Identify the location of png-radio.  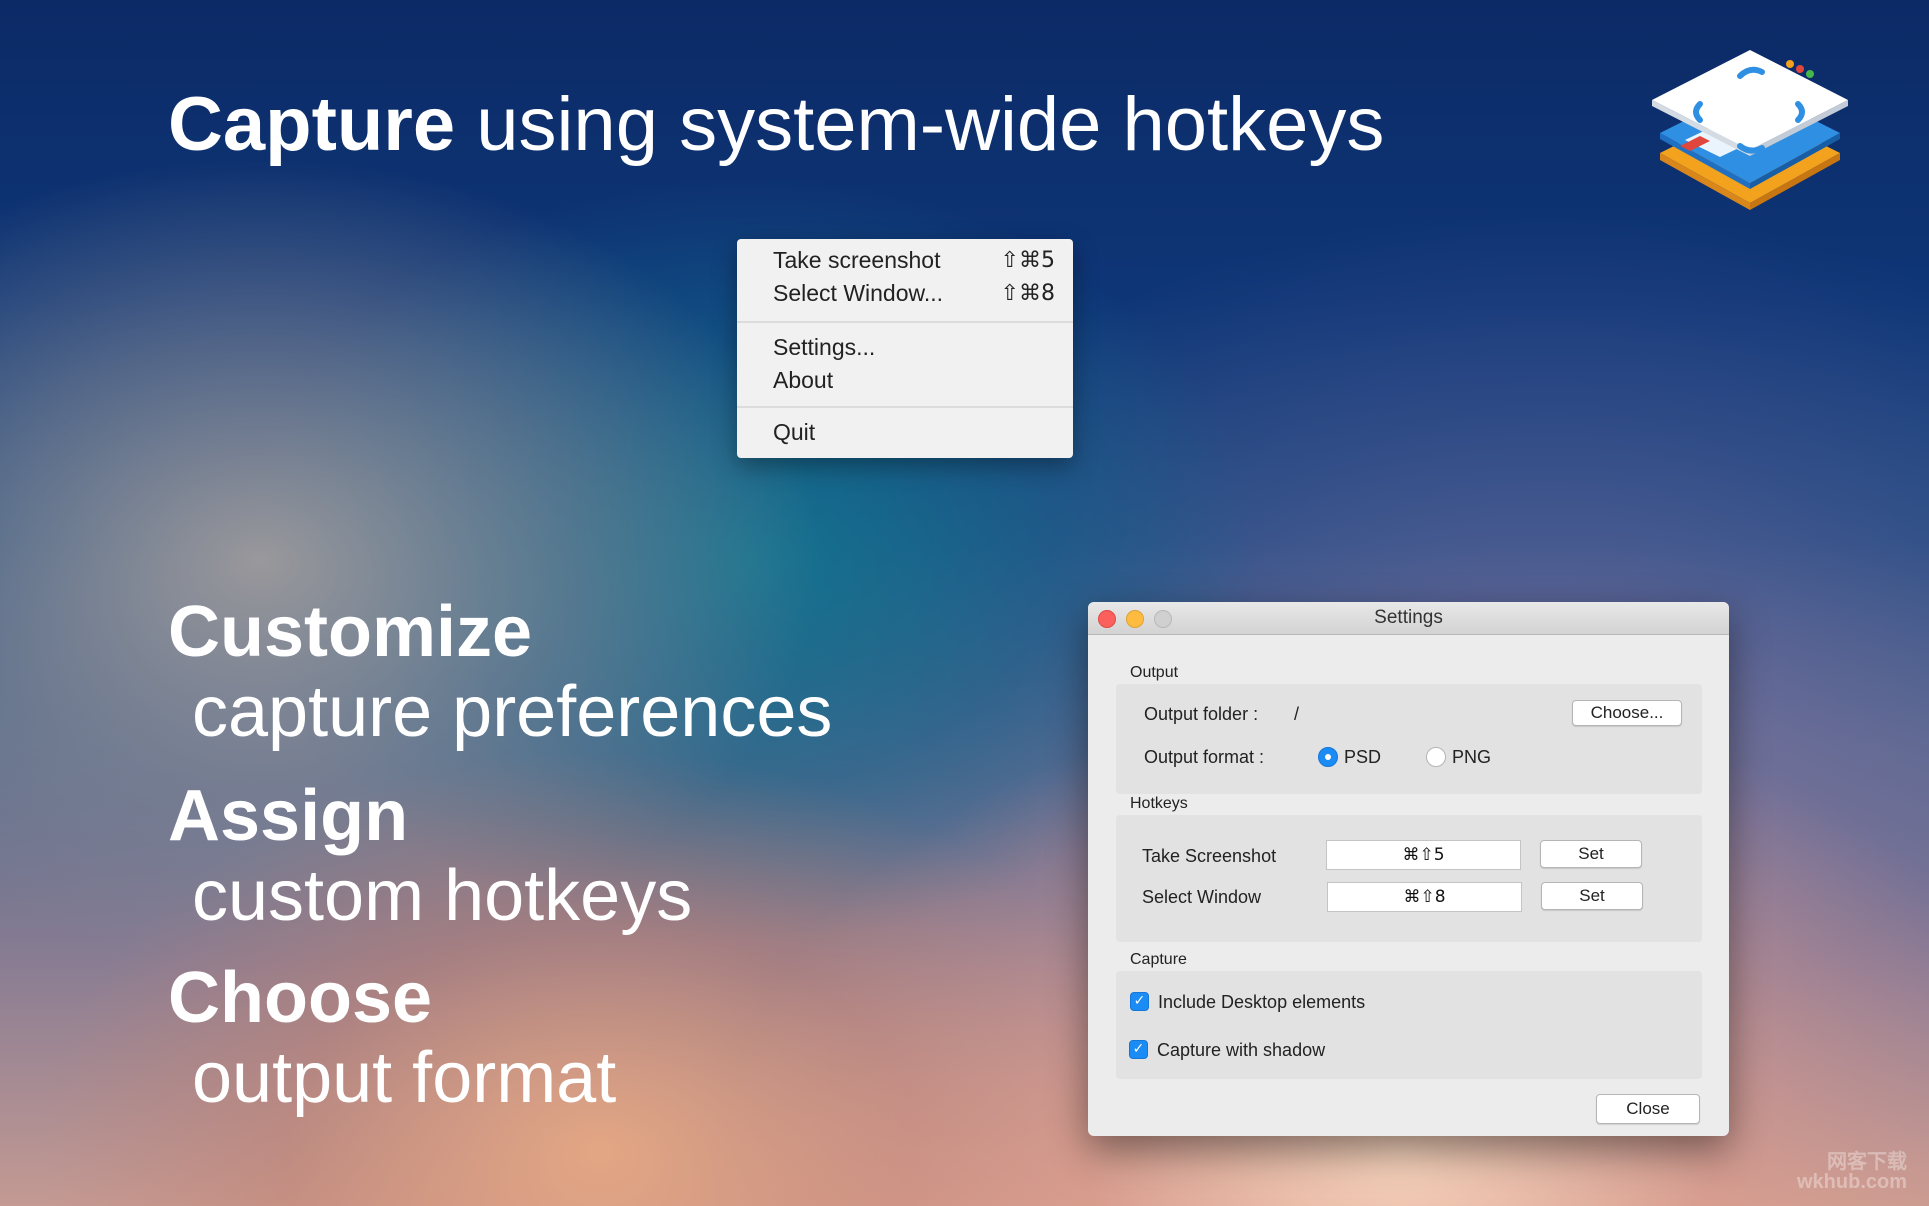
(1436, 757).